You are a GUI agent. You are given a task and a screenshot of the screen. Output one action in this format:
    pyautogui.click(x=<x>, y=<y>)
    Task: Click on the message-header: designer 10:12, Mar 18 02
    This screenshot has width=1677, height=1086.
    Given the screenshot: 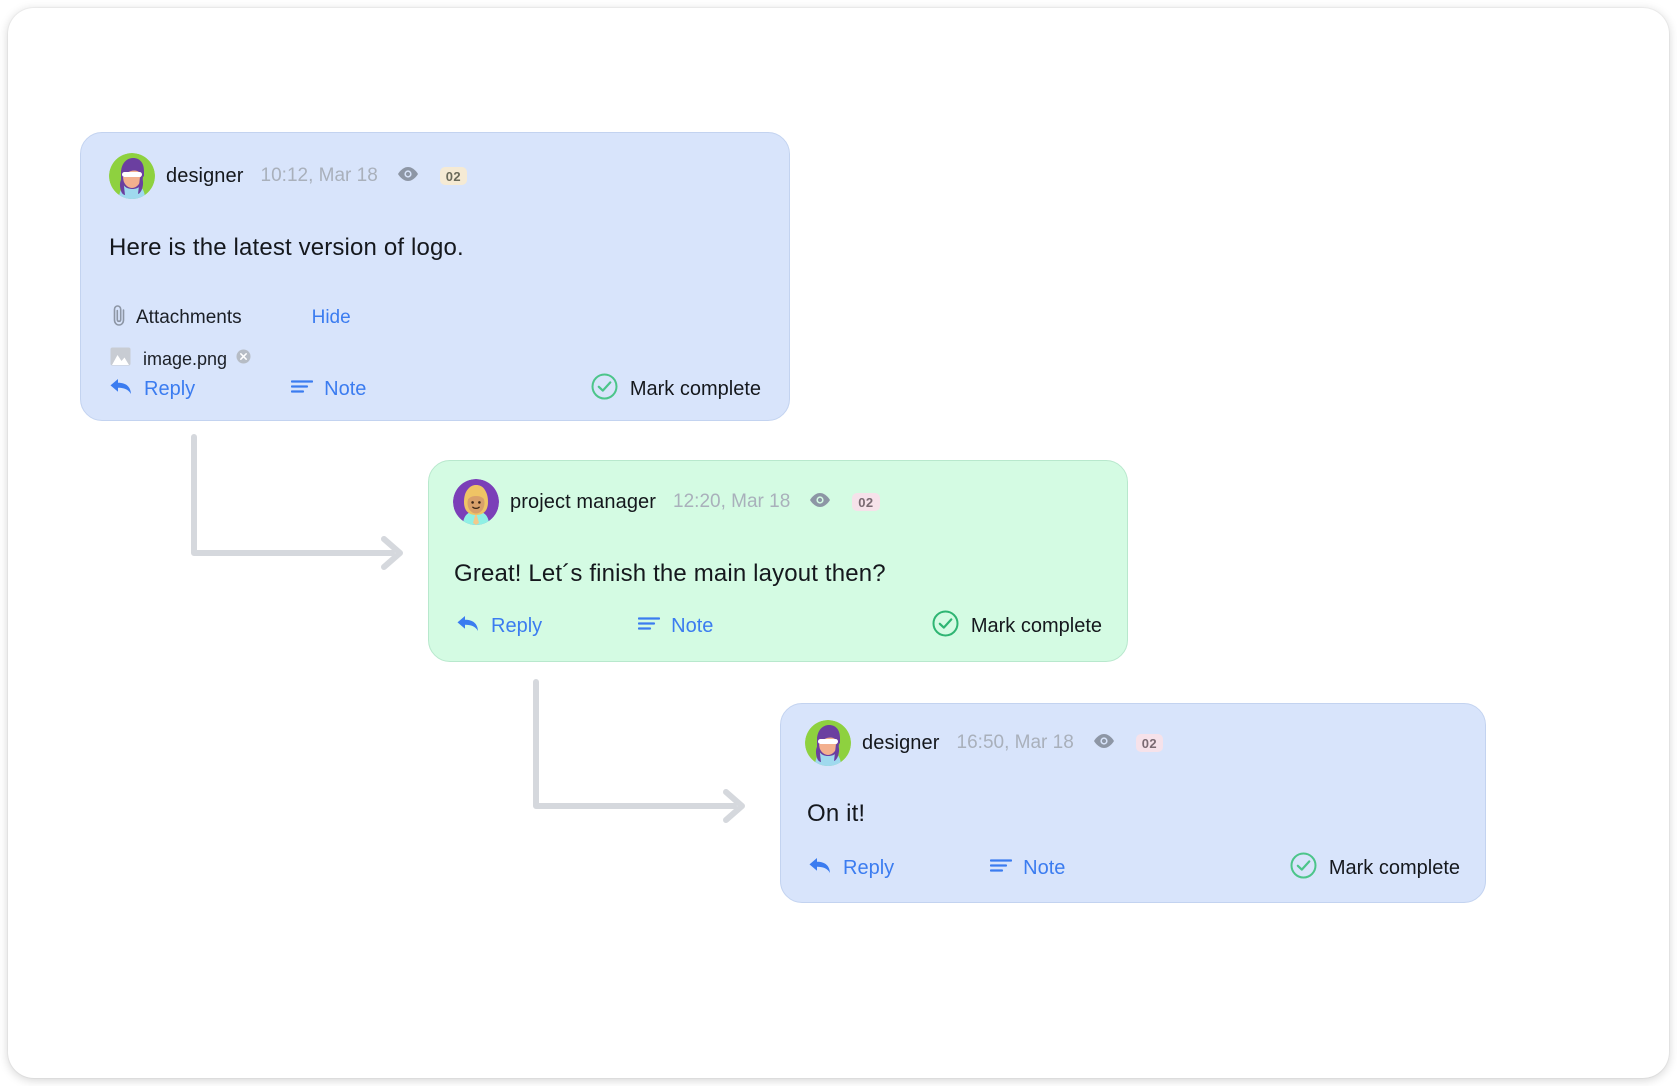 What is the action you would take?
    pyautogui.click(x=288, y=176)
    